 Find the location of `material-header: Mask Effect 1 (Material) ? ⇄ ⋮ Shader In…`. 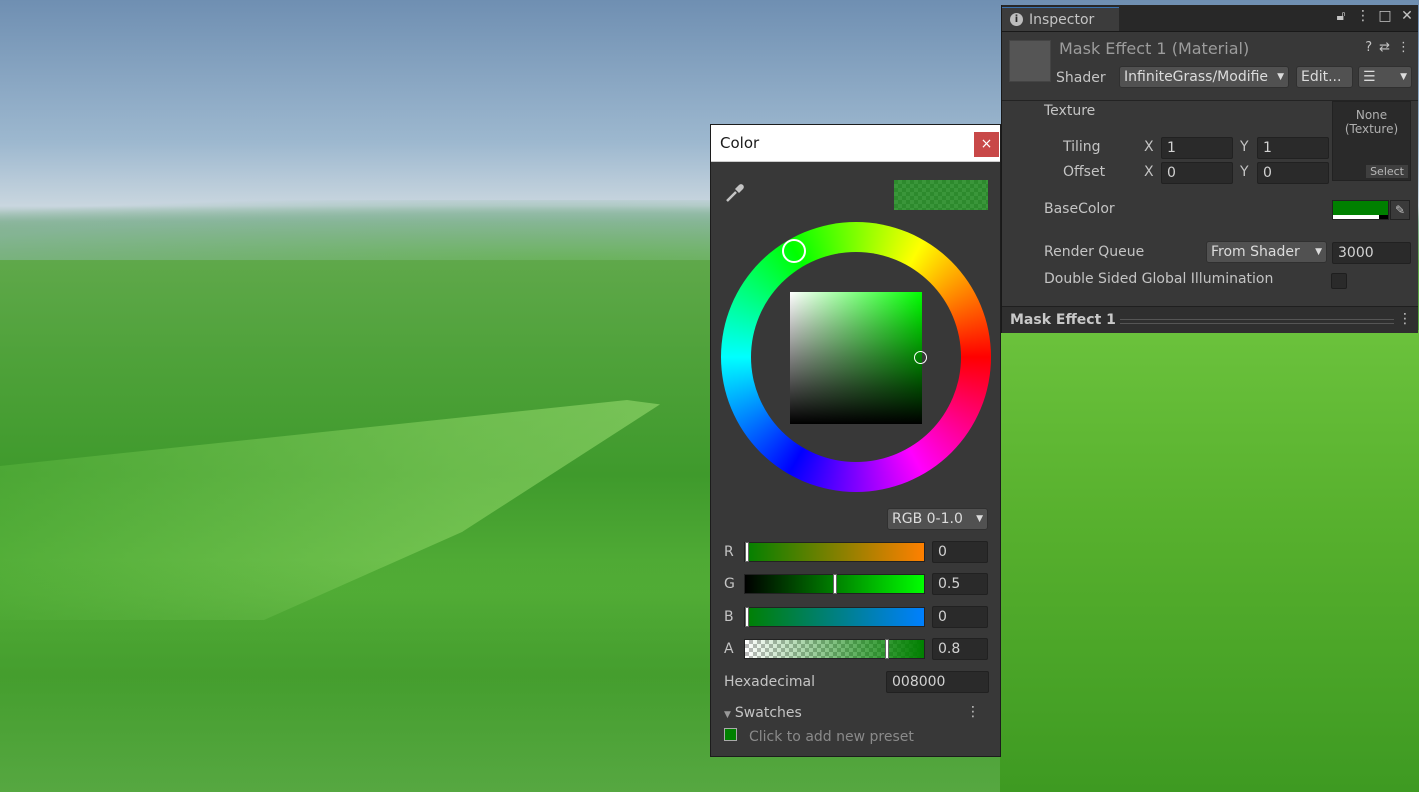

material-header: Mask Effect 1 (Material) ? ⇄ ⋮ Shader In… is located at coordinates (1210, 66).